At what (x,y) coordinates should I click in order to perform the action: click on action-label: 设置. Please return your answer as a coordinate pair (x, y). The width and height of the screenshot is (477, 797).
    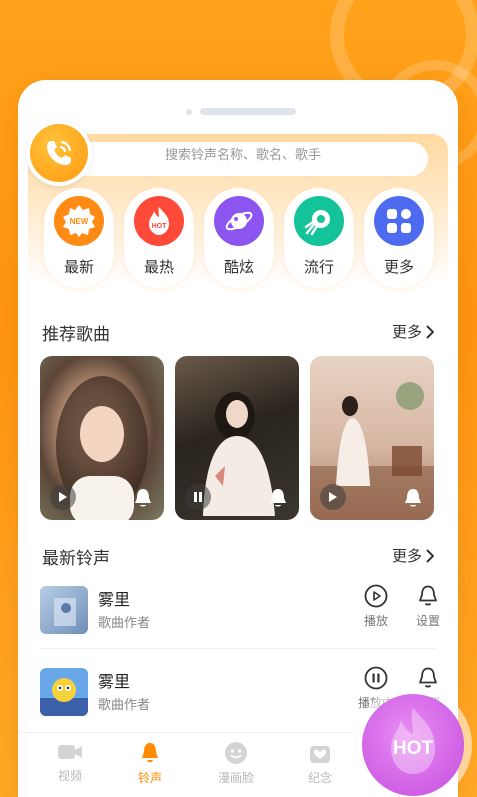
    Looking at the image, I should click on (427, 621).